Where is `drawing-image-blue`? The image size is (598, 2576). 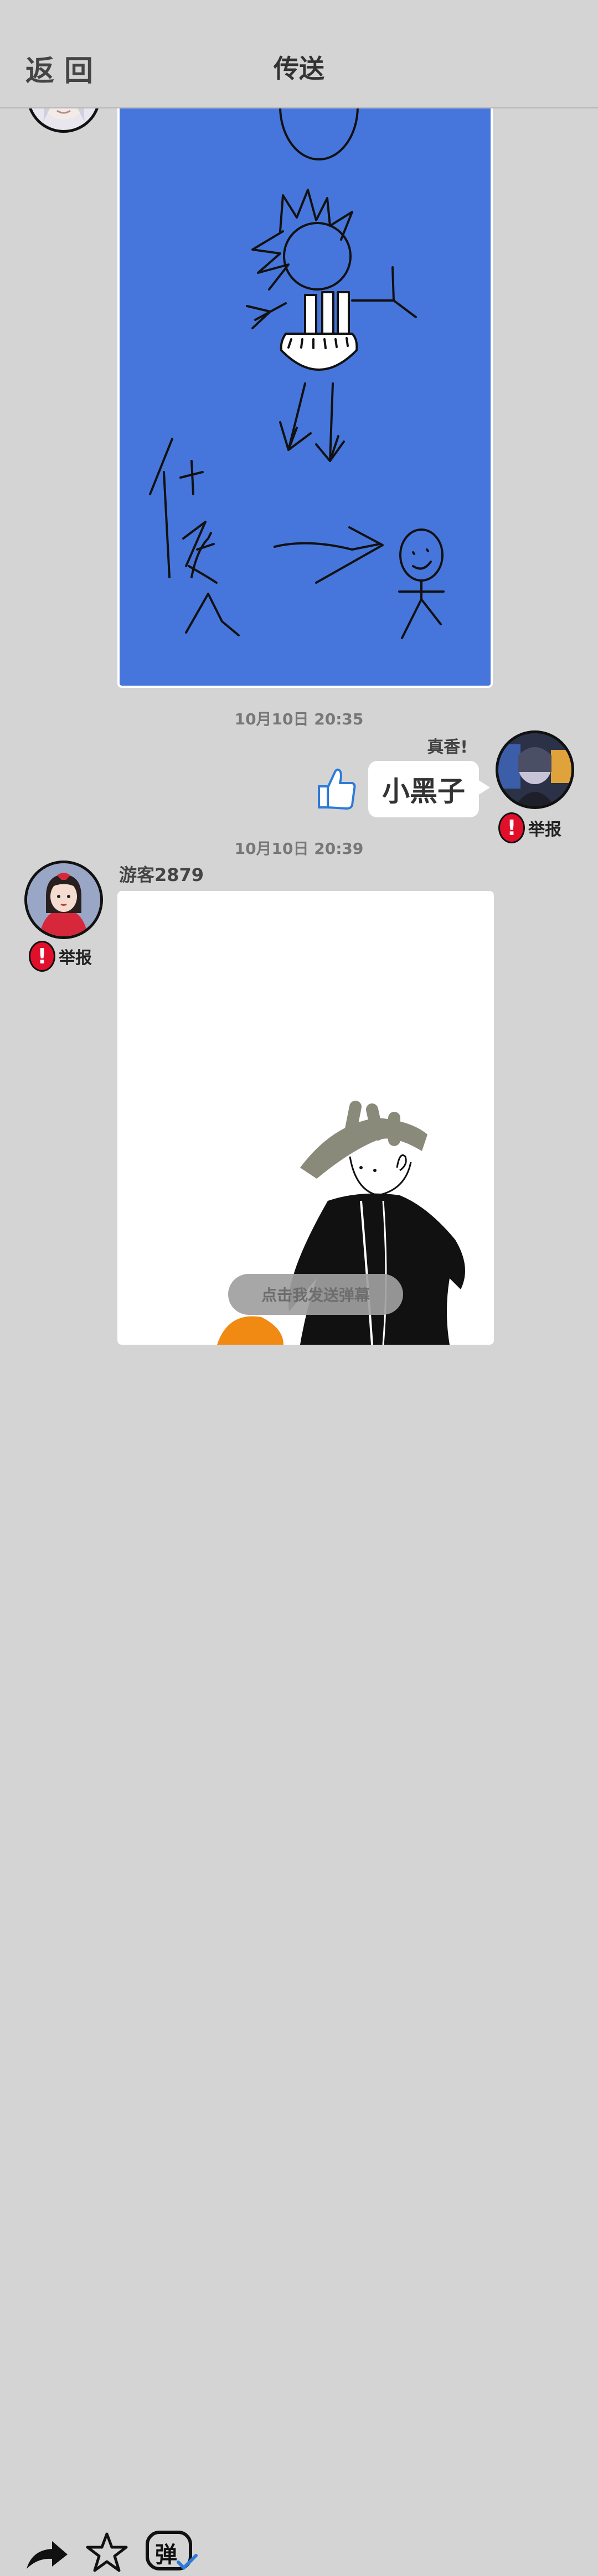 drawing-image-blue is located at coordinates (305, 397).